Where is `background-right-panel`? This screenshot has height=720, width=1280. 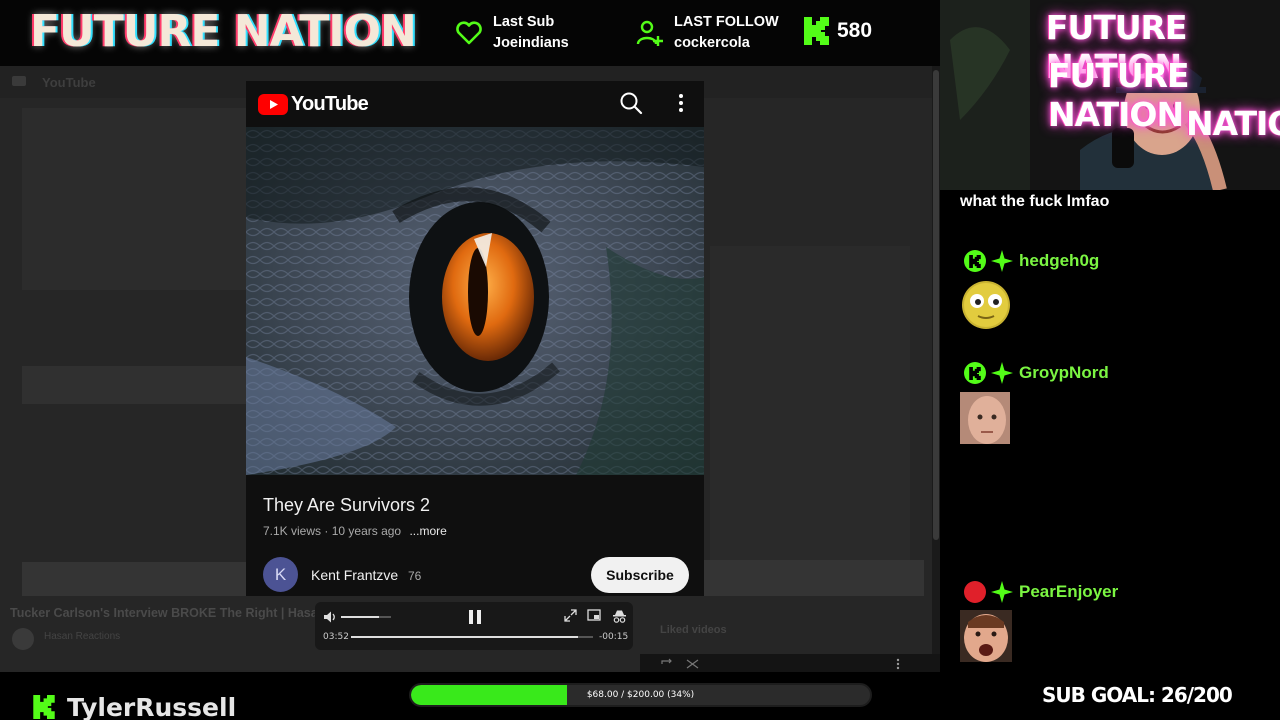 background-right-panel is located at coordinates (810, 406).